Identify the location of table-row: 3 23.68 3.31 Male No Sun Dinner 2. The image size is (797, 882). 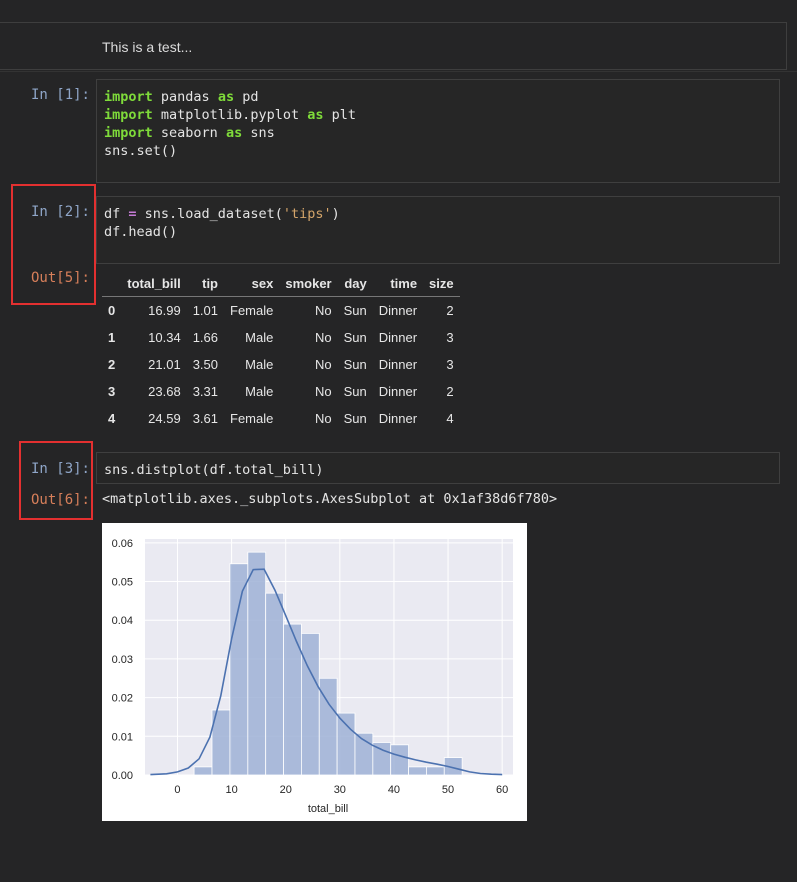
(281, 391).